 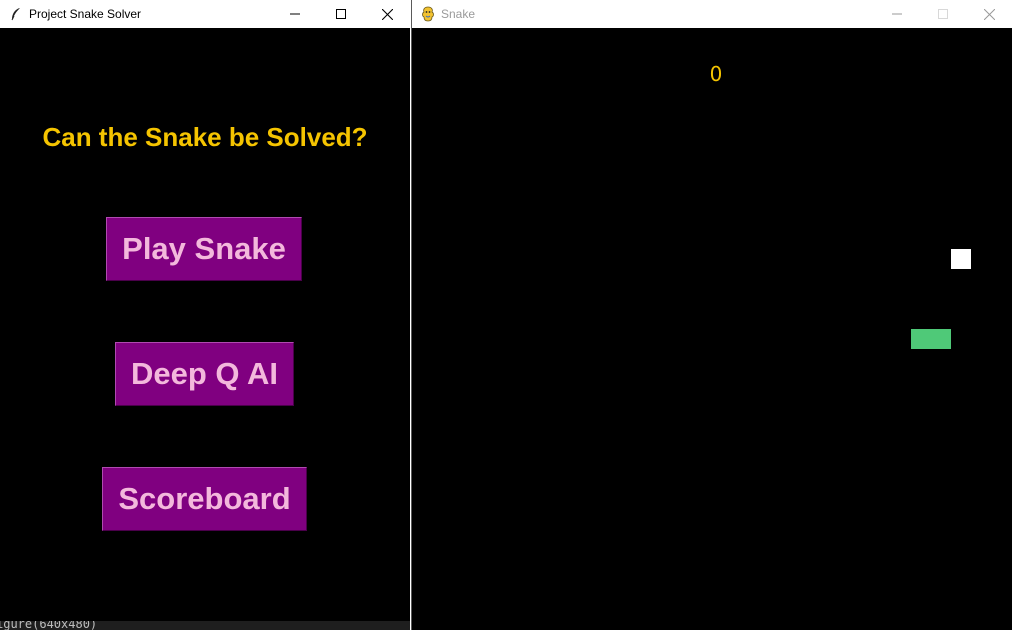 I want to click on left-window-title: Project Snake Solver, so click(x=85, y=14).